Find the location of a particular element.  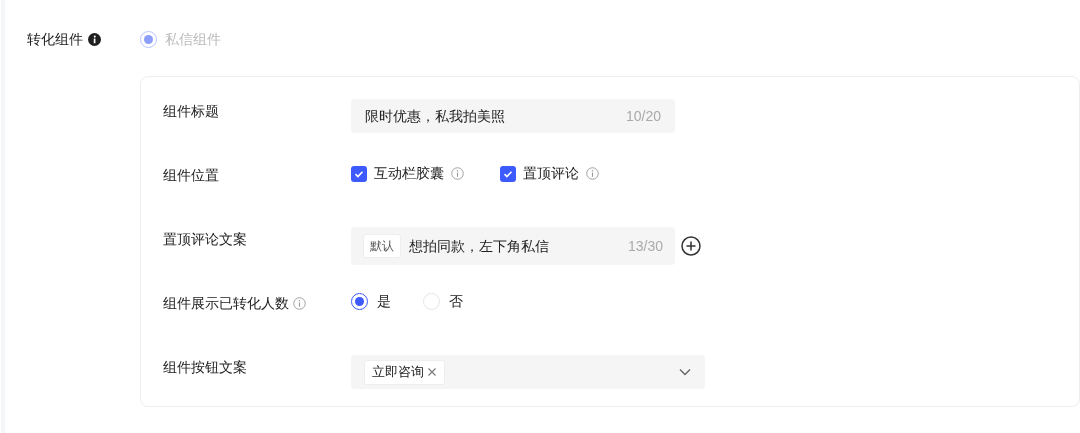

field-label: 组件按钮文案 is located at coordinates (205, 367).